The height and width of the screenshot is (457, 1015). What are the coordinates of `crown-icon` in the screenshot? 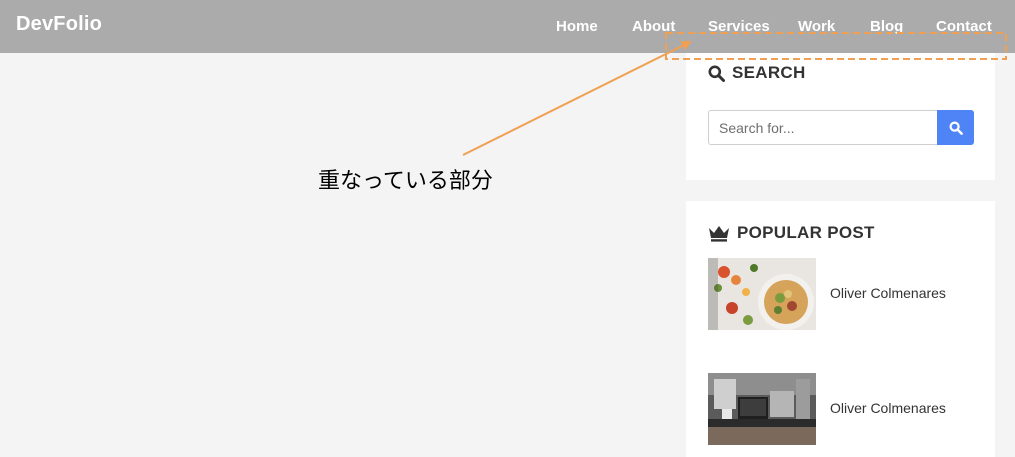 It's located at (719, 234).